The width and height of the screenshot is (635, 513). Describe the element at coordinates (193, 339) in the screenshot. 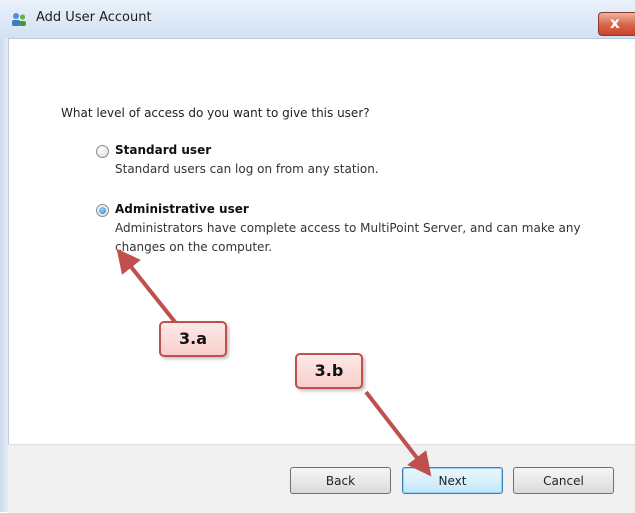

I see `callout-3a: 3.a` at that location.